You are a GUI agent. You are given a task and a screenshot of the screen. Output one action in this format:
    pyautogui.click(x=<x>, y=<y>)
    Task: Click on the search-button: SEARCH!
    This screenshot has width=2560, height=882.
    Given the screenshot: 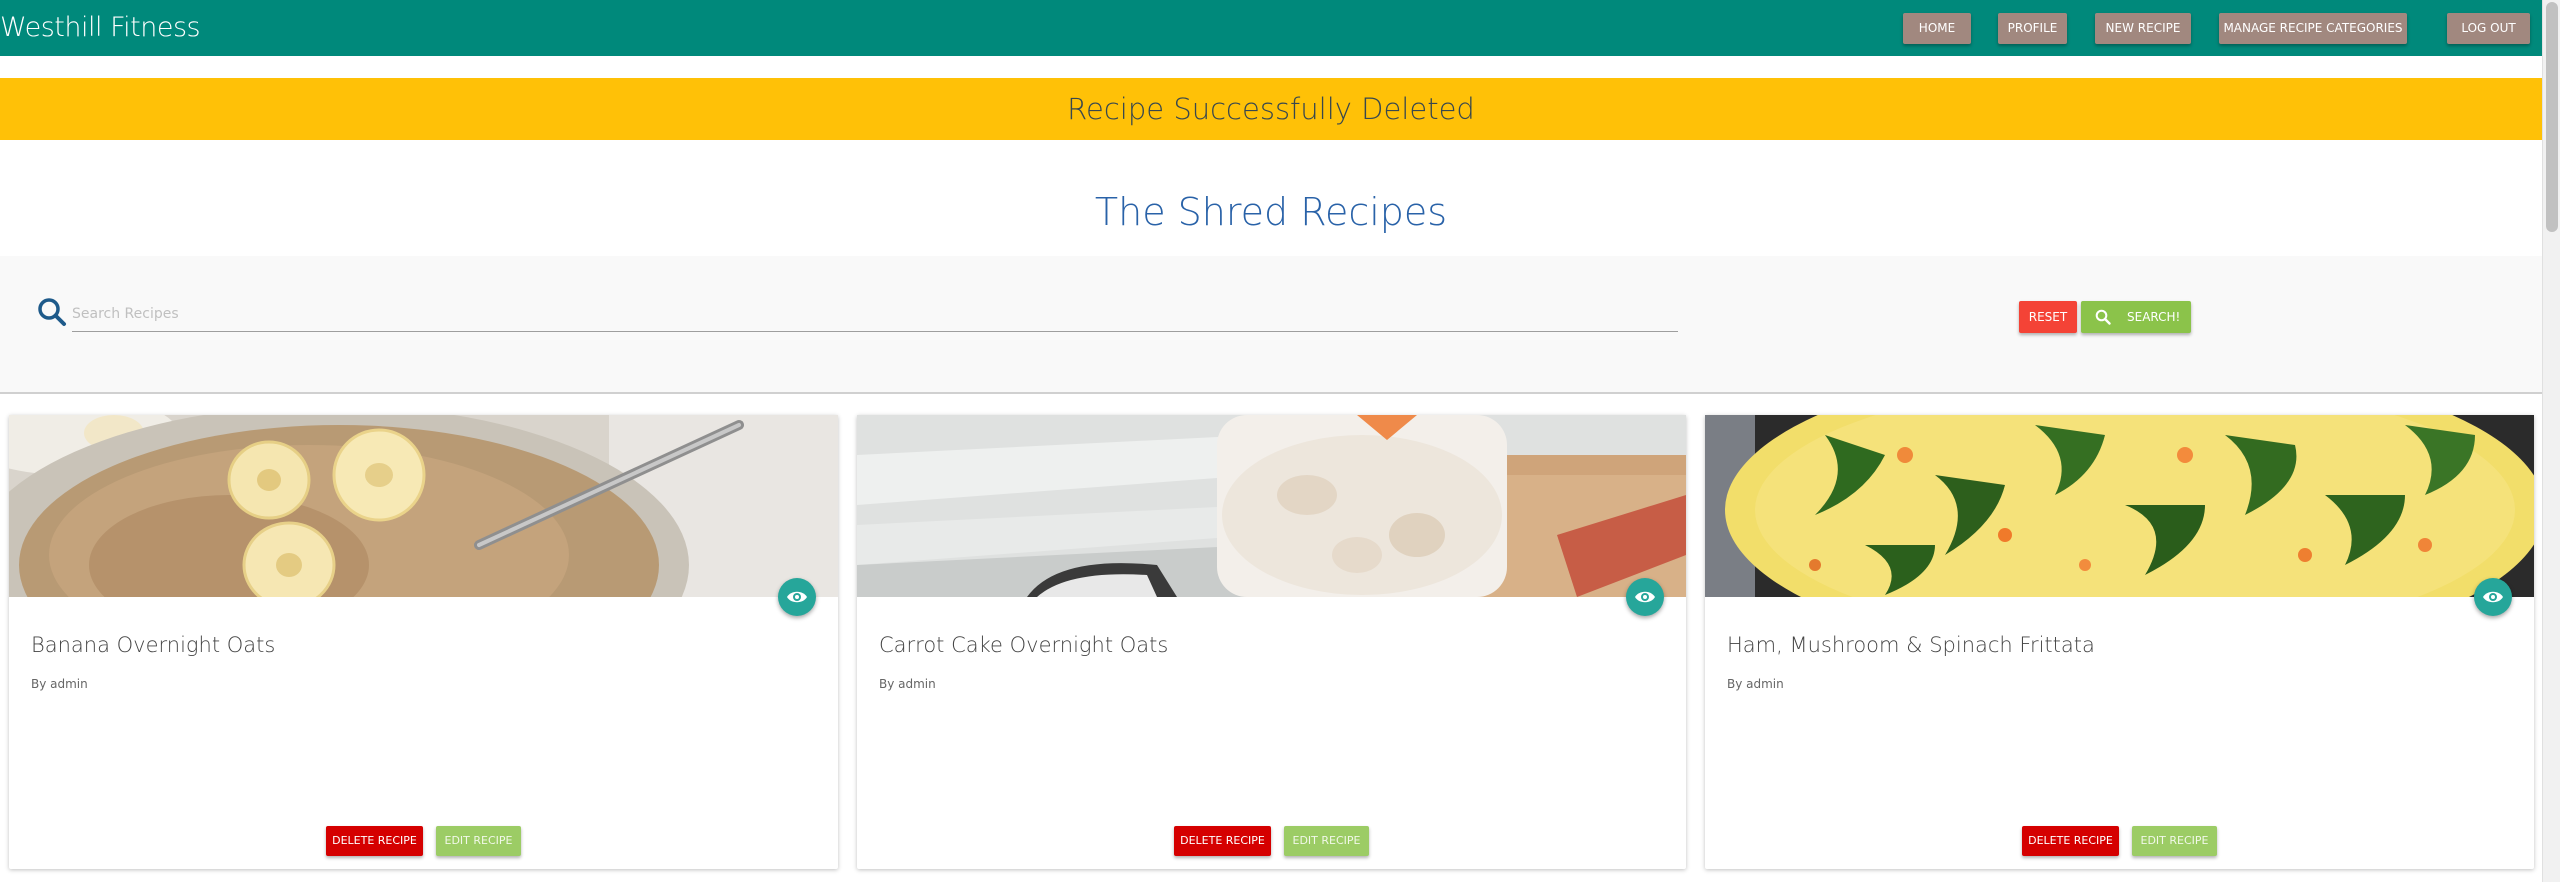 What is the action you would take?
    pyautogui.click(x=2136, y=317)
    